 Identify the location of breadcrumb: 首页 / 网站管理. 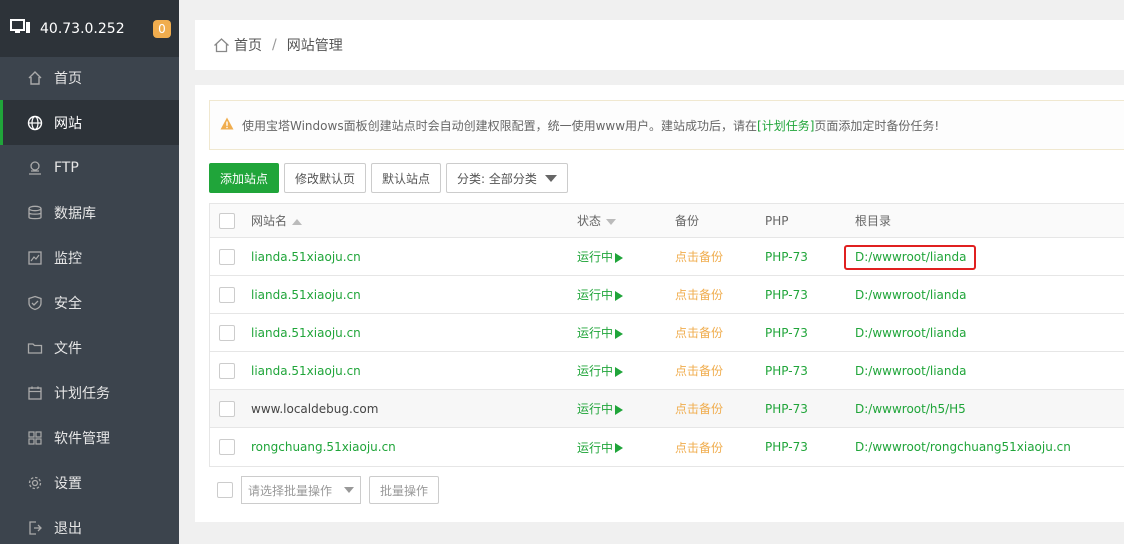
(659, 45).